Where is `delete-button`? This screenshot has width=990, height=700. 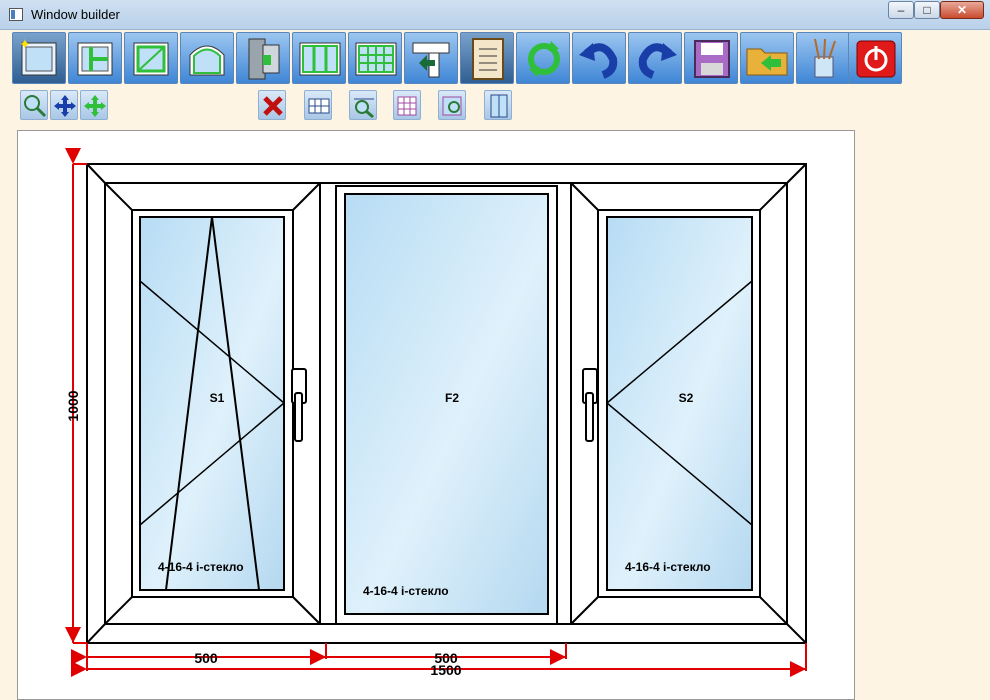
delete-button is located at coordinates (272, 105).